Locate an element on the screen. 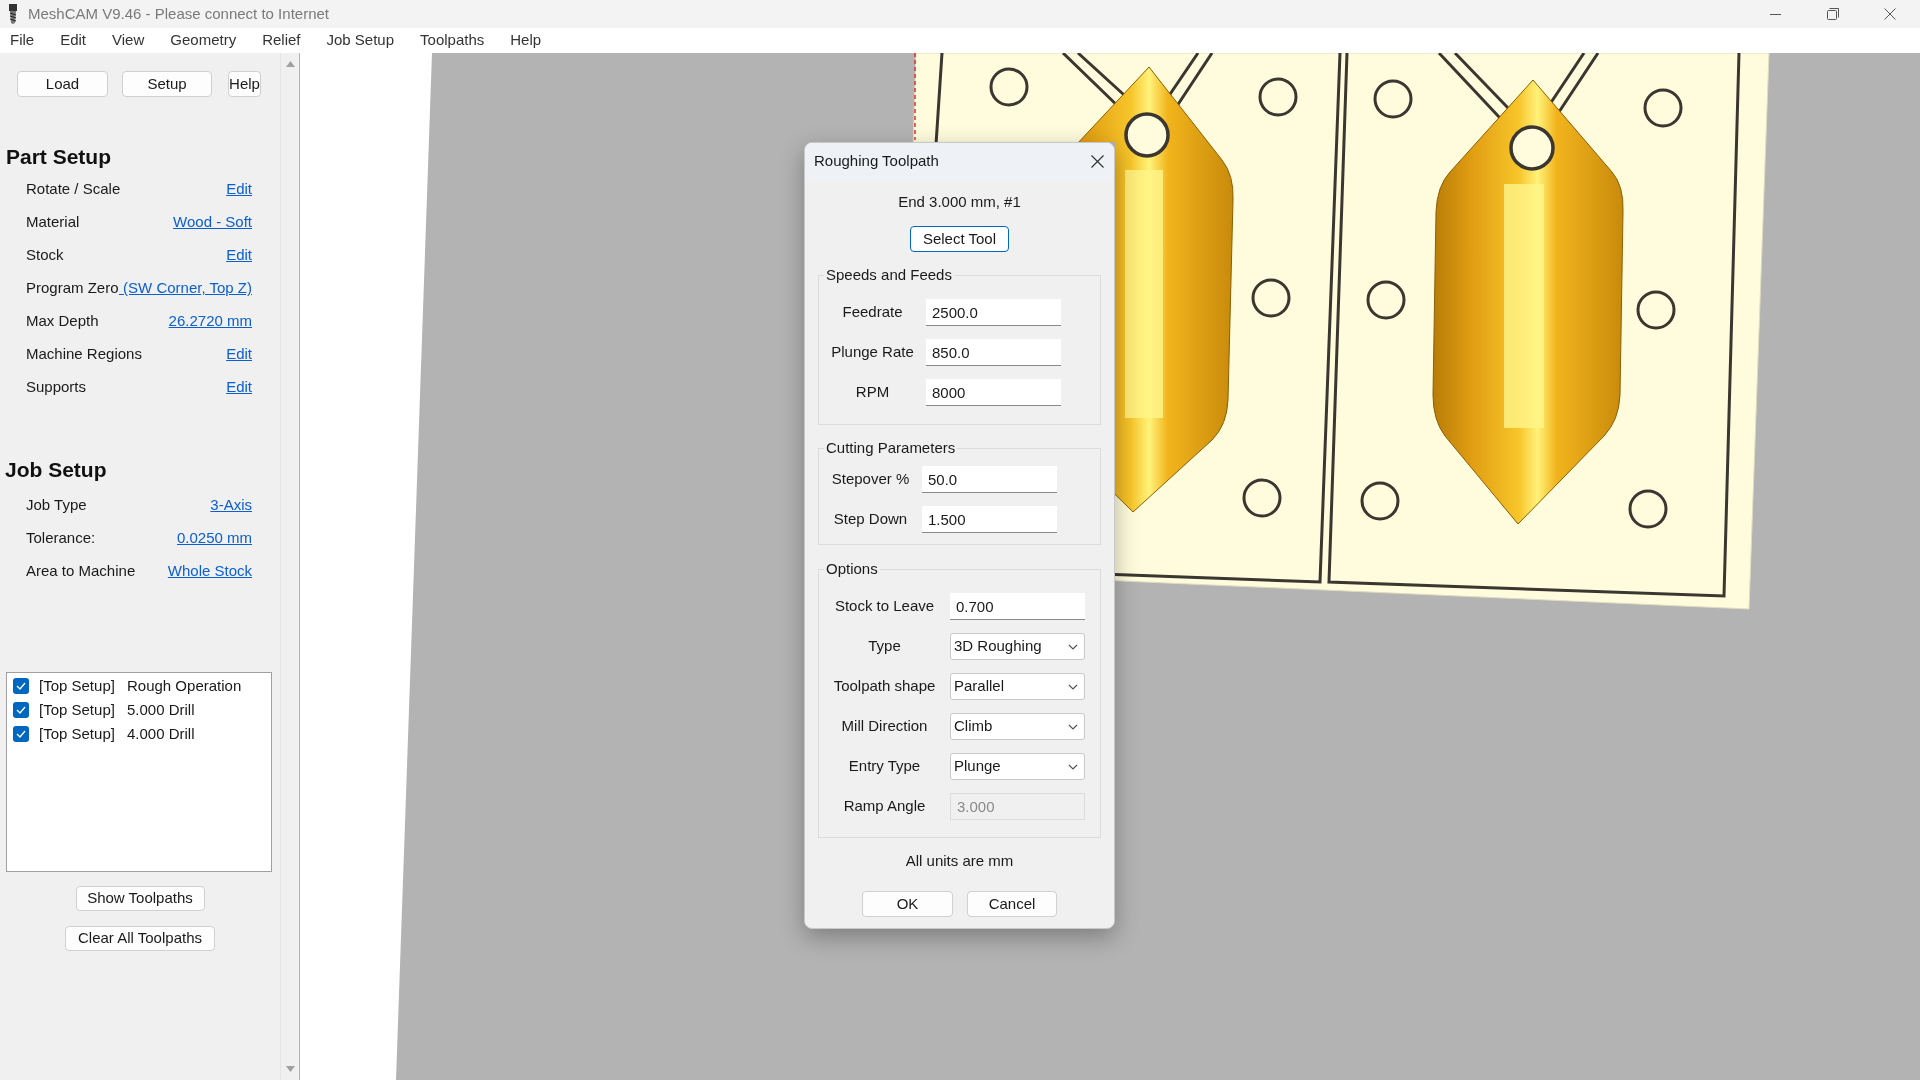 The width and height of the screenshot is (1920, 1080). show-toolpaths-button: Show Toolpaths is located at coordinates (140, 898).